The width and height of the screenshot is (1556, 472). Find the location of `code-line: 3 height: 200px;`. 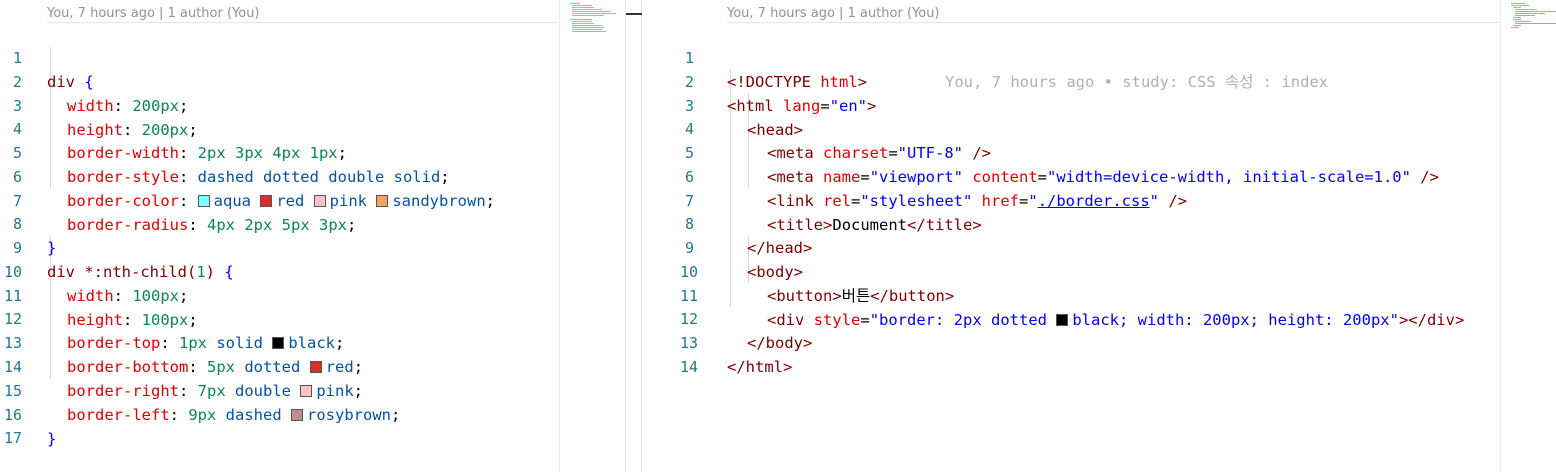

code-line: 3 height: 200px; is located at coordinates (312, 104).